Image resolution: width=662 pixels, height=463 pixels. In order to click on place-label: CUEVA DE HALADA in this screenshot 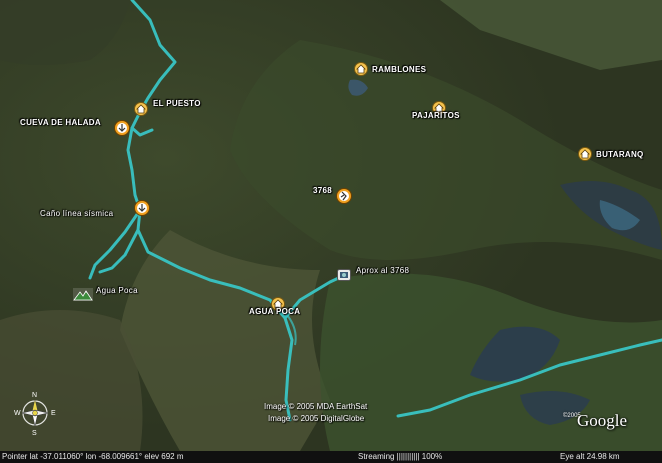, I will do `click(60, 122)`.